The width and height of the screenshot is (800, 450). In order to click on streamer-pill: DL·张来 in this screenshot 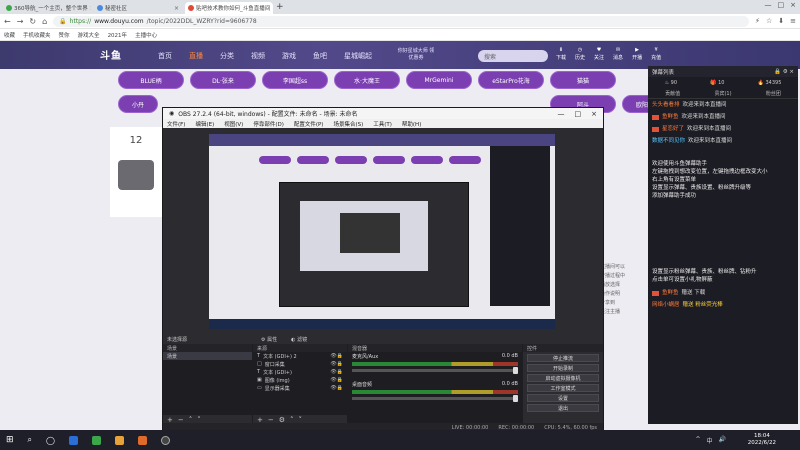, I will do `click(223, 80)`.